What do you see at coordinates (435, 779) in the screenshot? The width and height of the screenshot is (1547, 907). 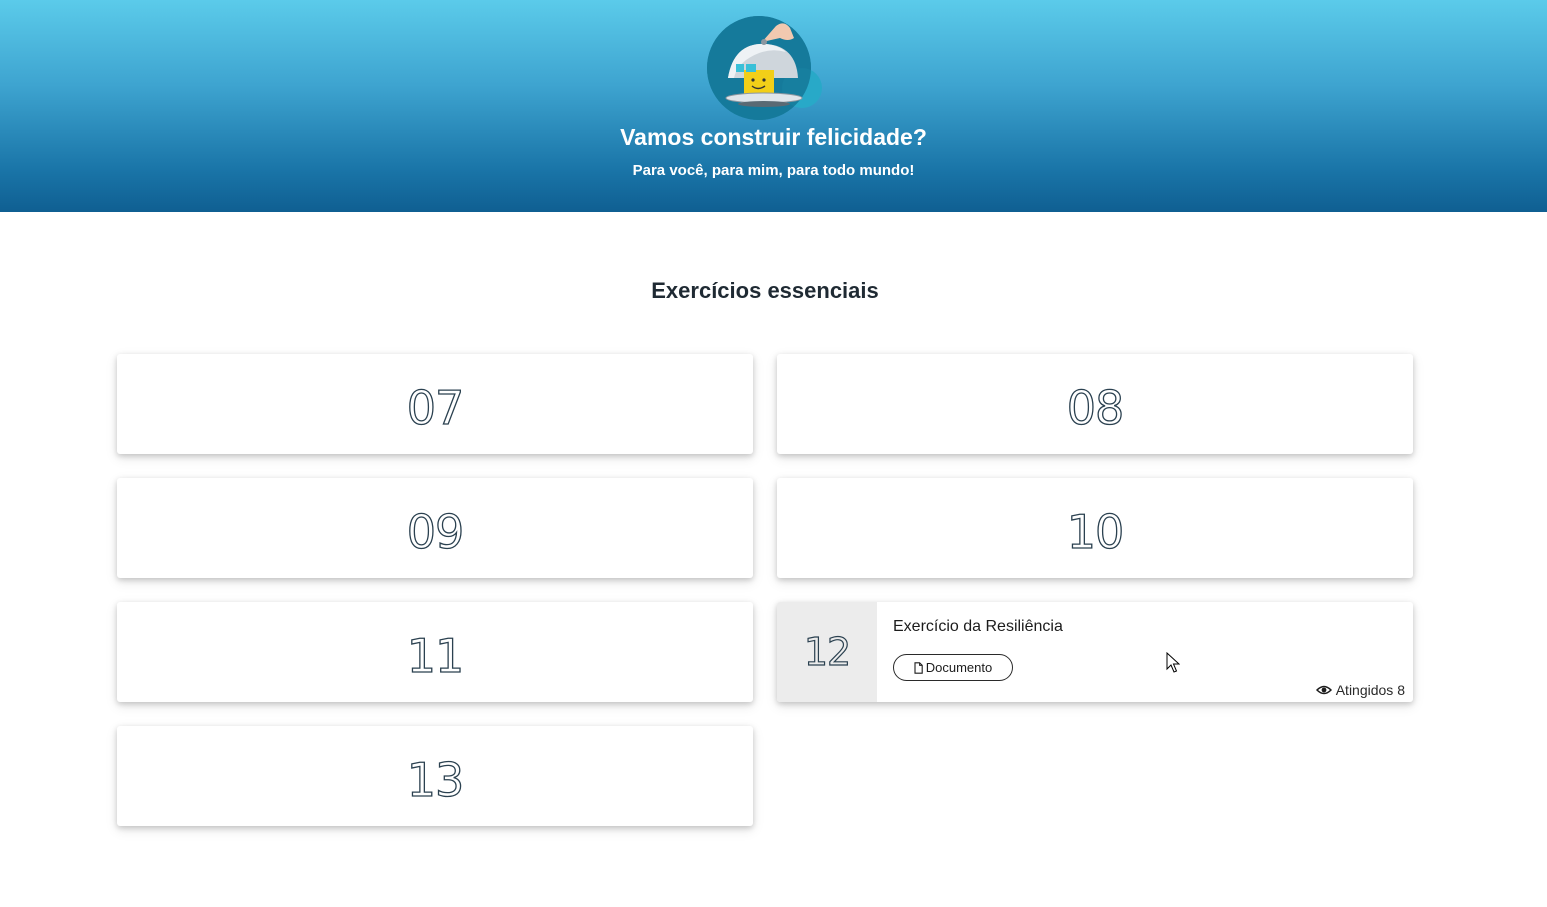 I see `exercise-number: 13` at bounding box center [435, 779].